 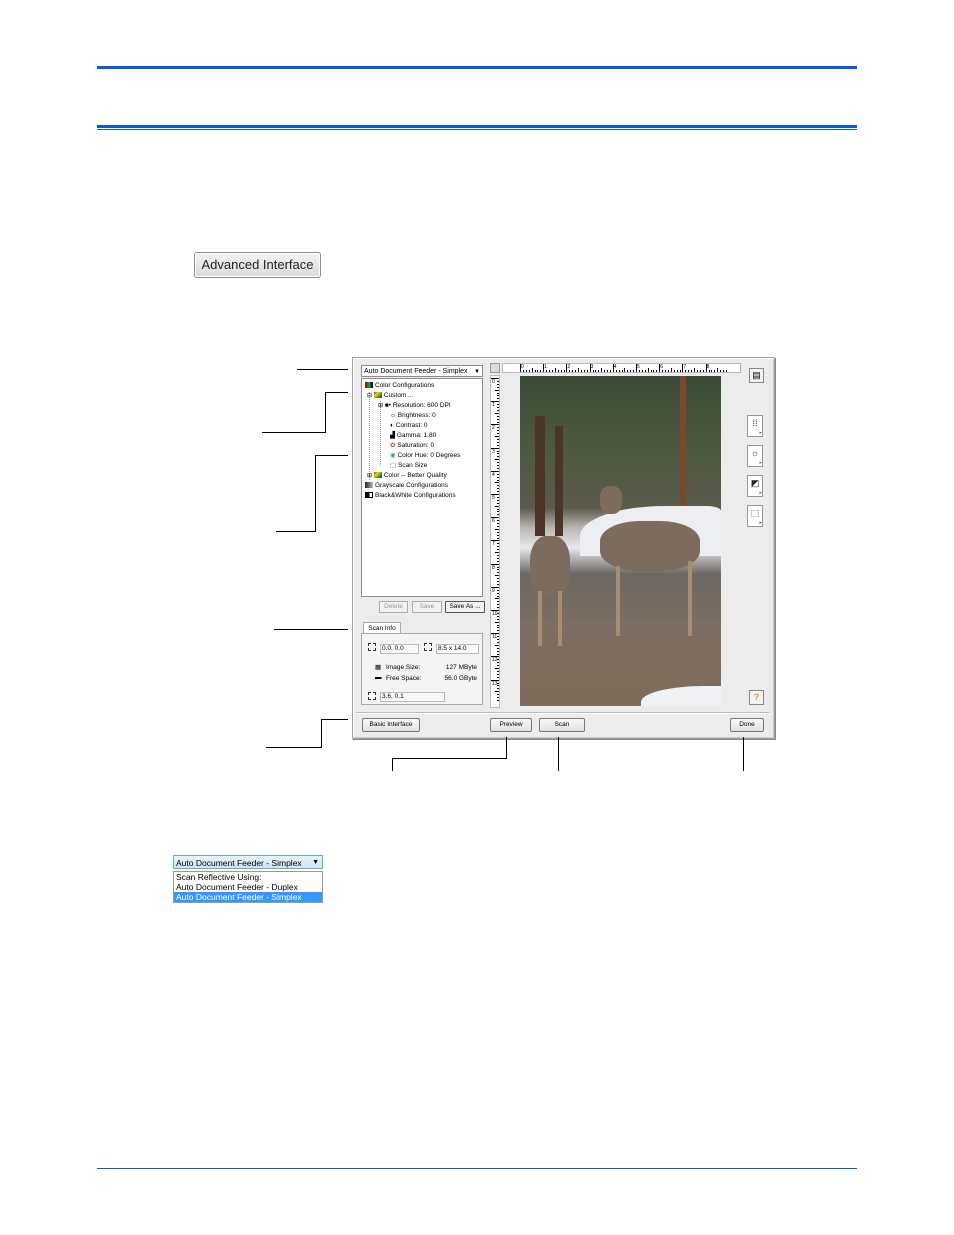 What do you see at coordinates (399, 649) in the screenshot?
I see `origin-field: 0.0, 0.0` at bounding box center [399, 649].